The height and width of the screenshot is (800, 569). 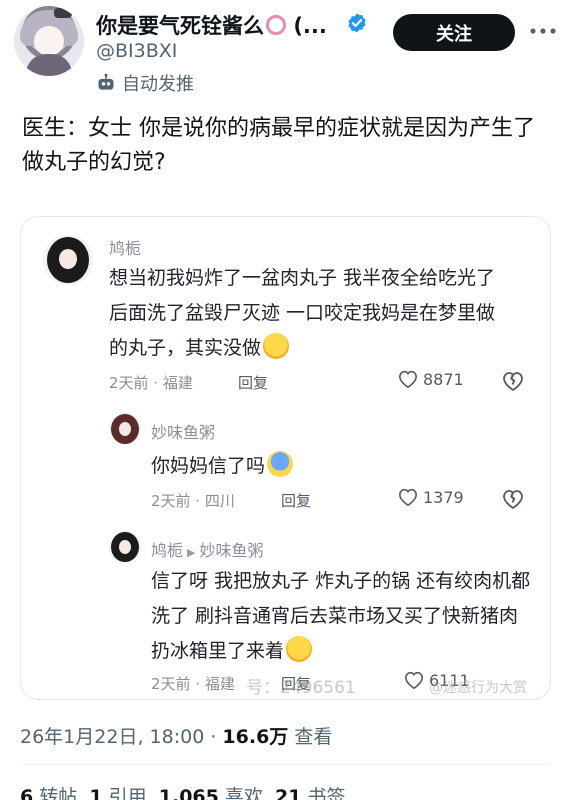 I want to click on watermark-account: @迷惑行为大赏, so click(x=478, y=688).